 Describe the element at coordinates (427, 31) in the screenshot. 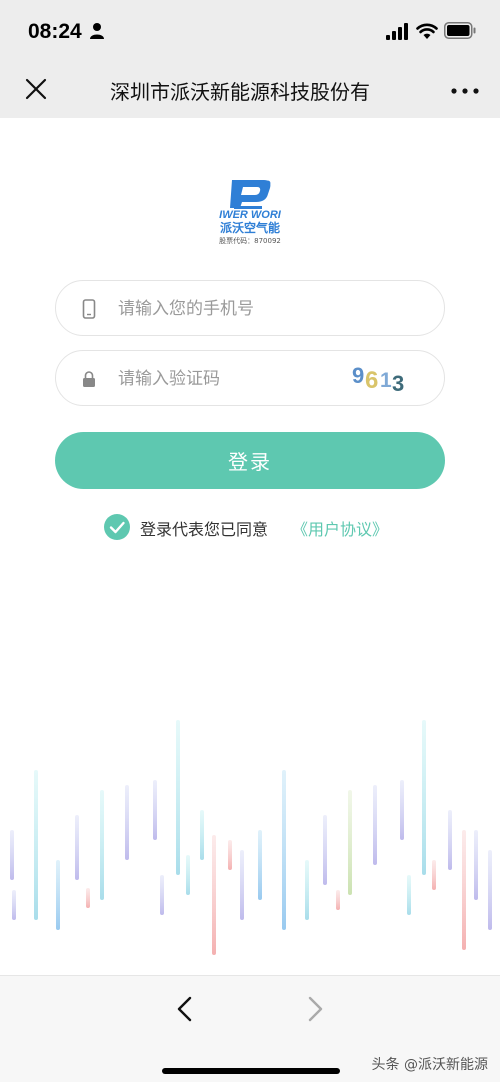

I see `wifi-icon` at that location.